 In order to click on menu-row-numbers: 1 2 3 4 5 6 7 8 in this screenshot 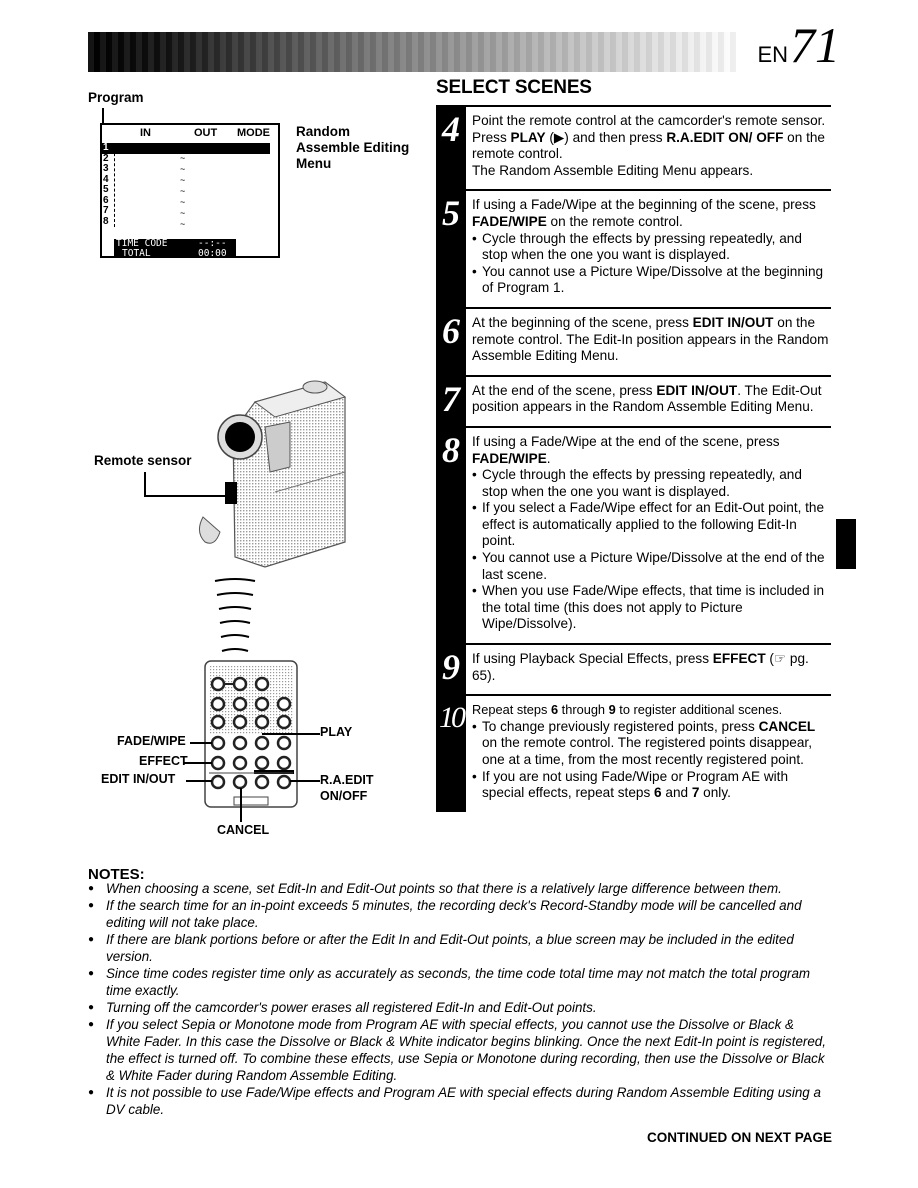, I will do `click(108, 184)`.